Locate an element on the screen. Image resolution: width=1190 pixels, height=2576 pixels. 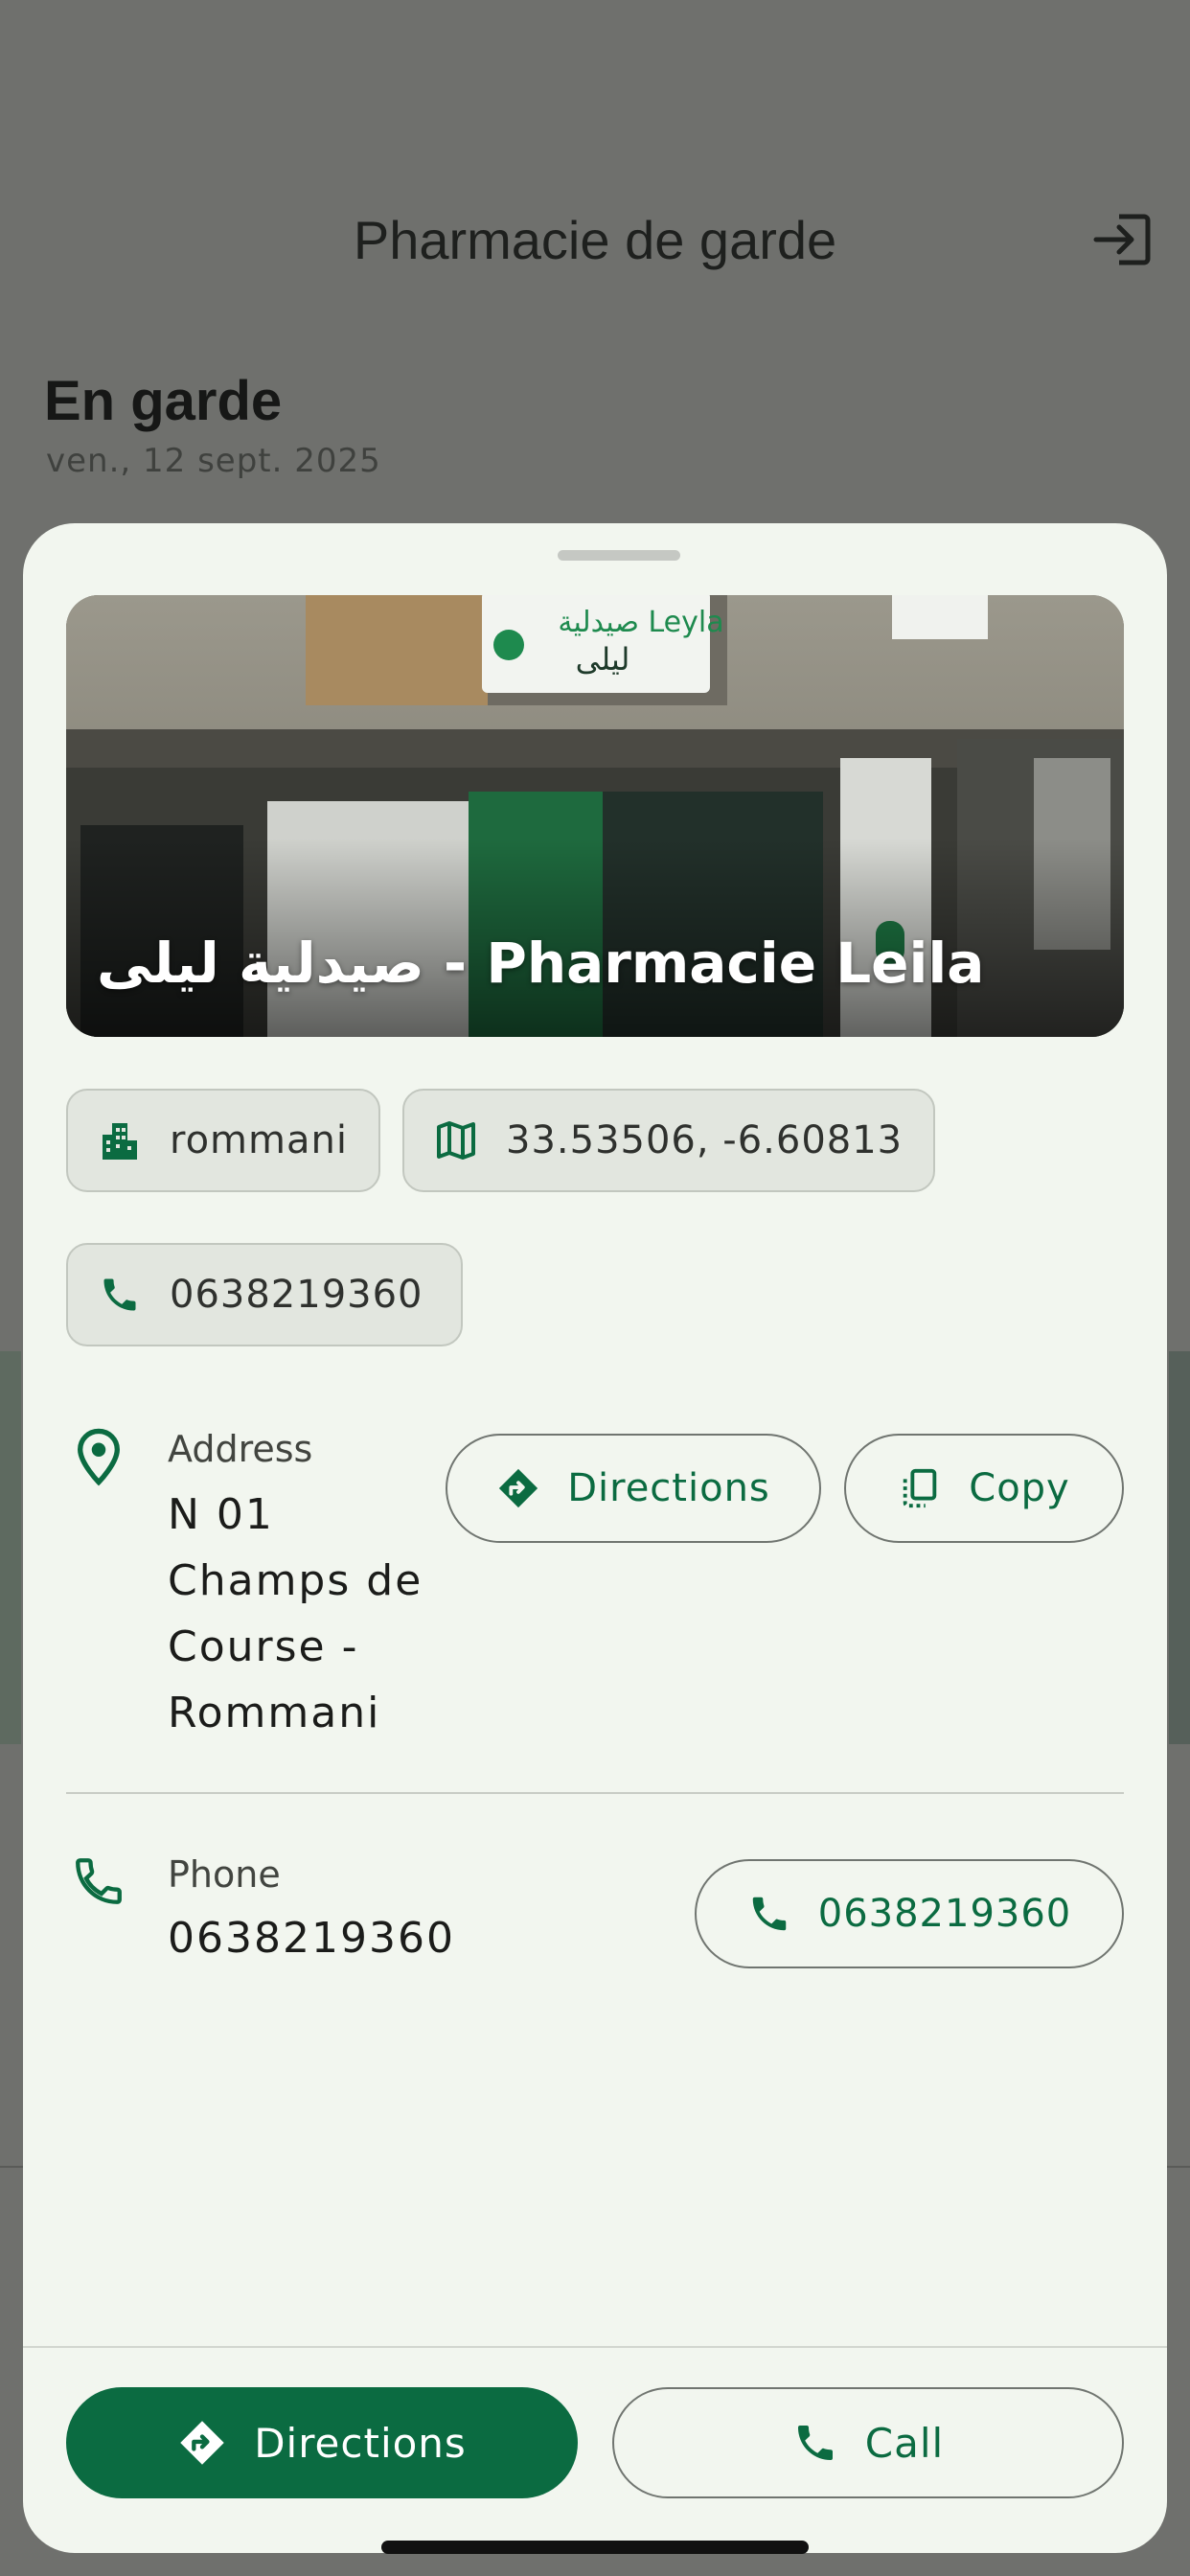
date-label: ven., 12 sept. 2025 is located at coordinates (214, 461).